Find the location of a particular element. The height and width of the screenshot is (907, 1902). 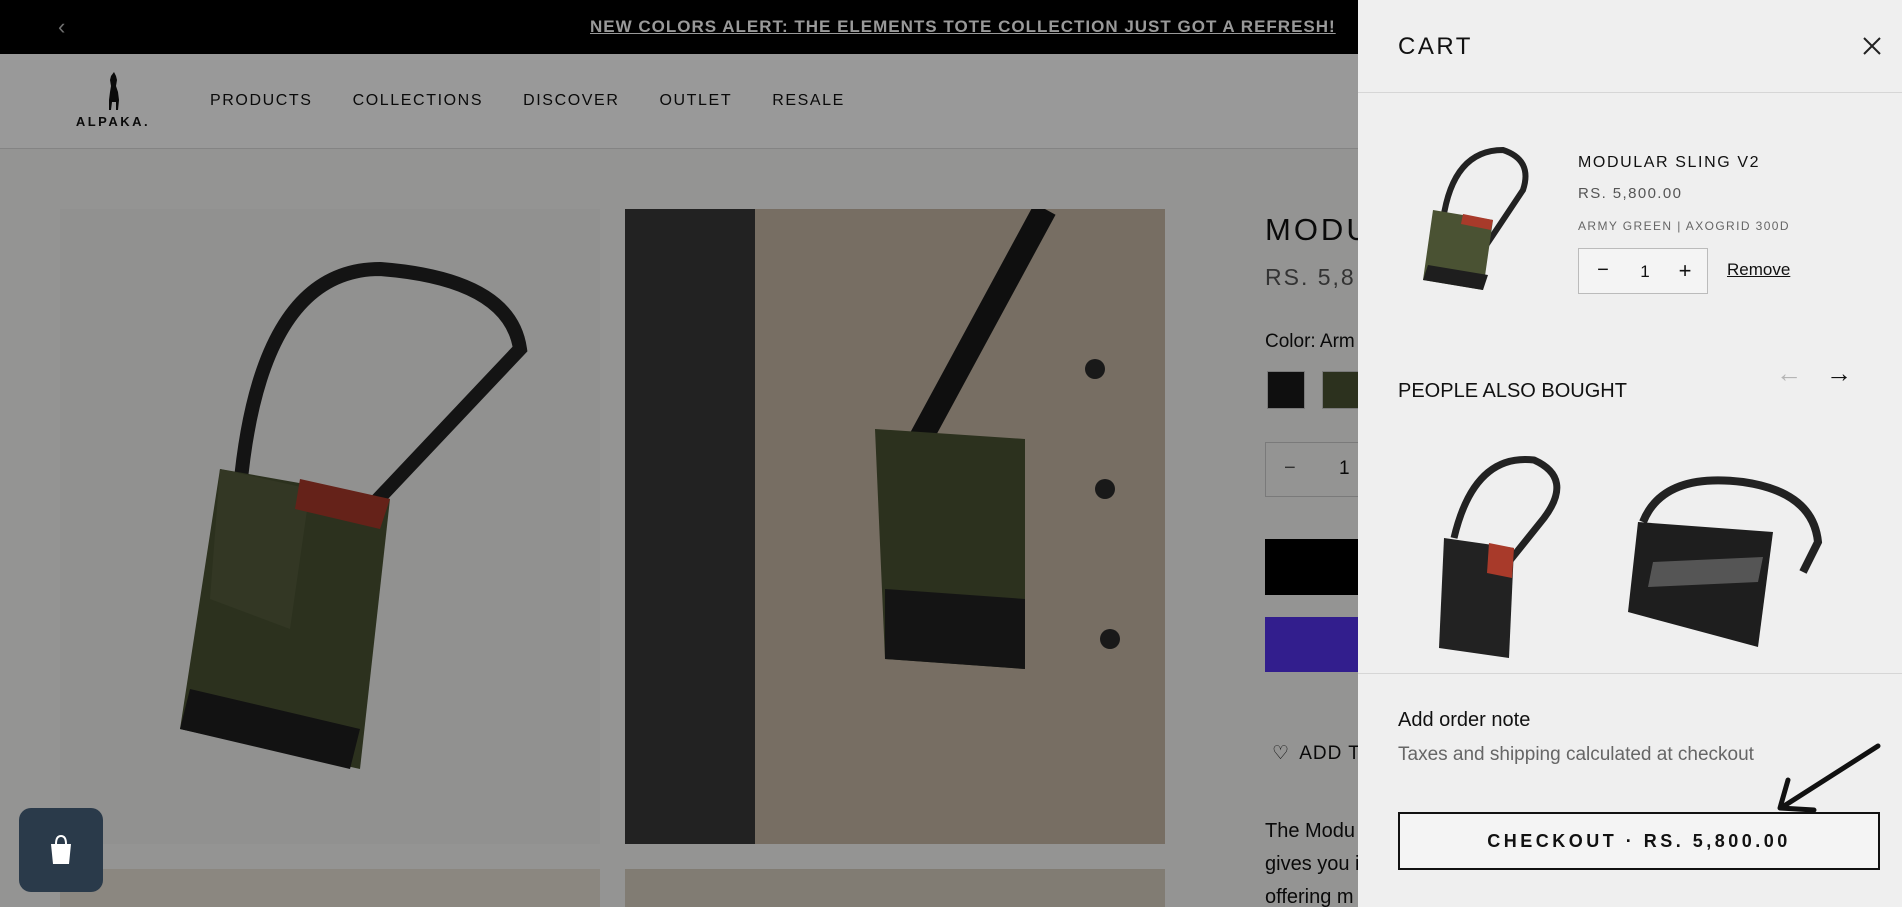

cart-title: CART is located at coordinates (1435, 46).